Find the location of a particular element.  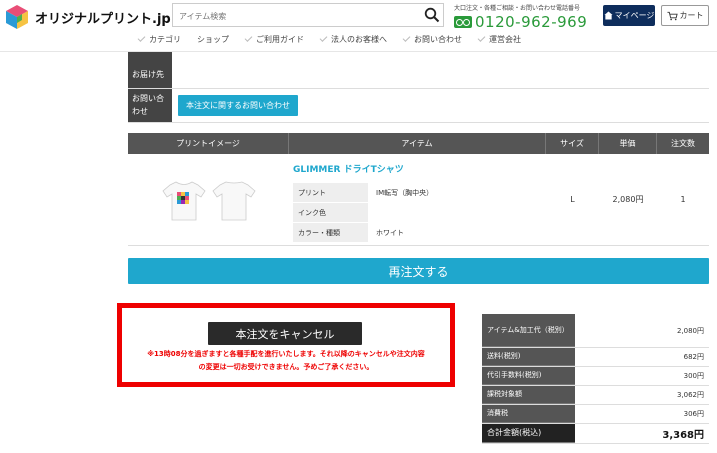

print-image-cell is located at coordinates (208, 199).